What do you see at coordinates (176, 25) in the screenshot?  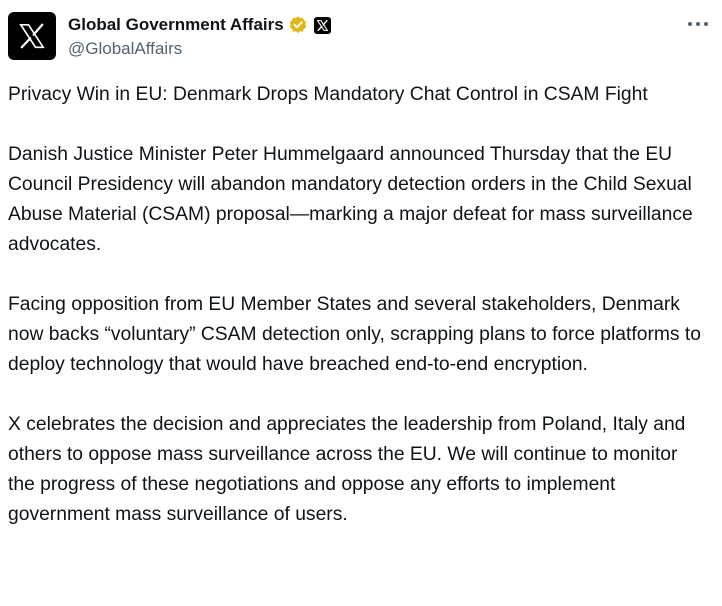 I see `display-name: Global Government Affairs` at bounding box center [176, 25].